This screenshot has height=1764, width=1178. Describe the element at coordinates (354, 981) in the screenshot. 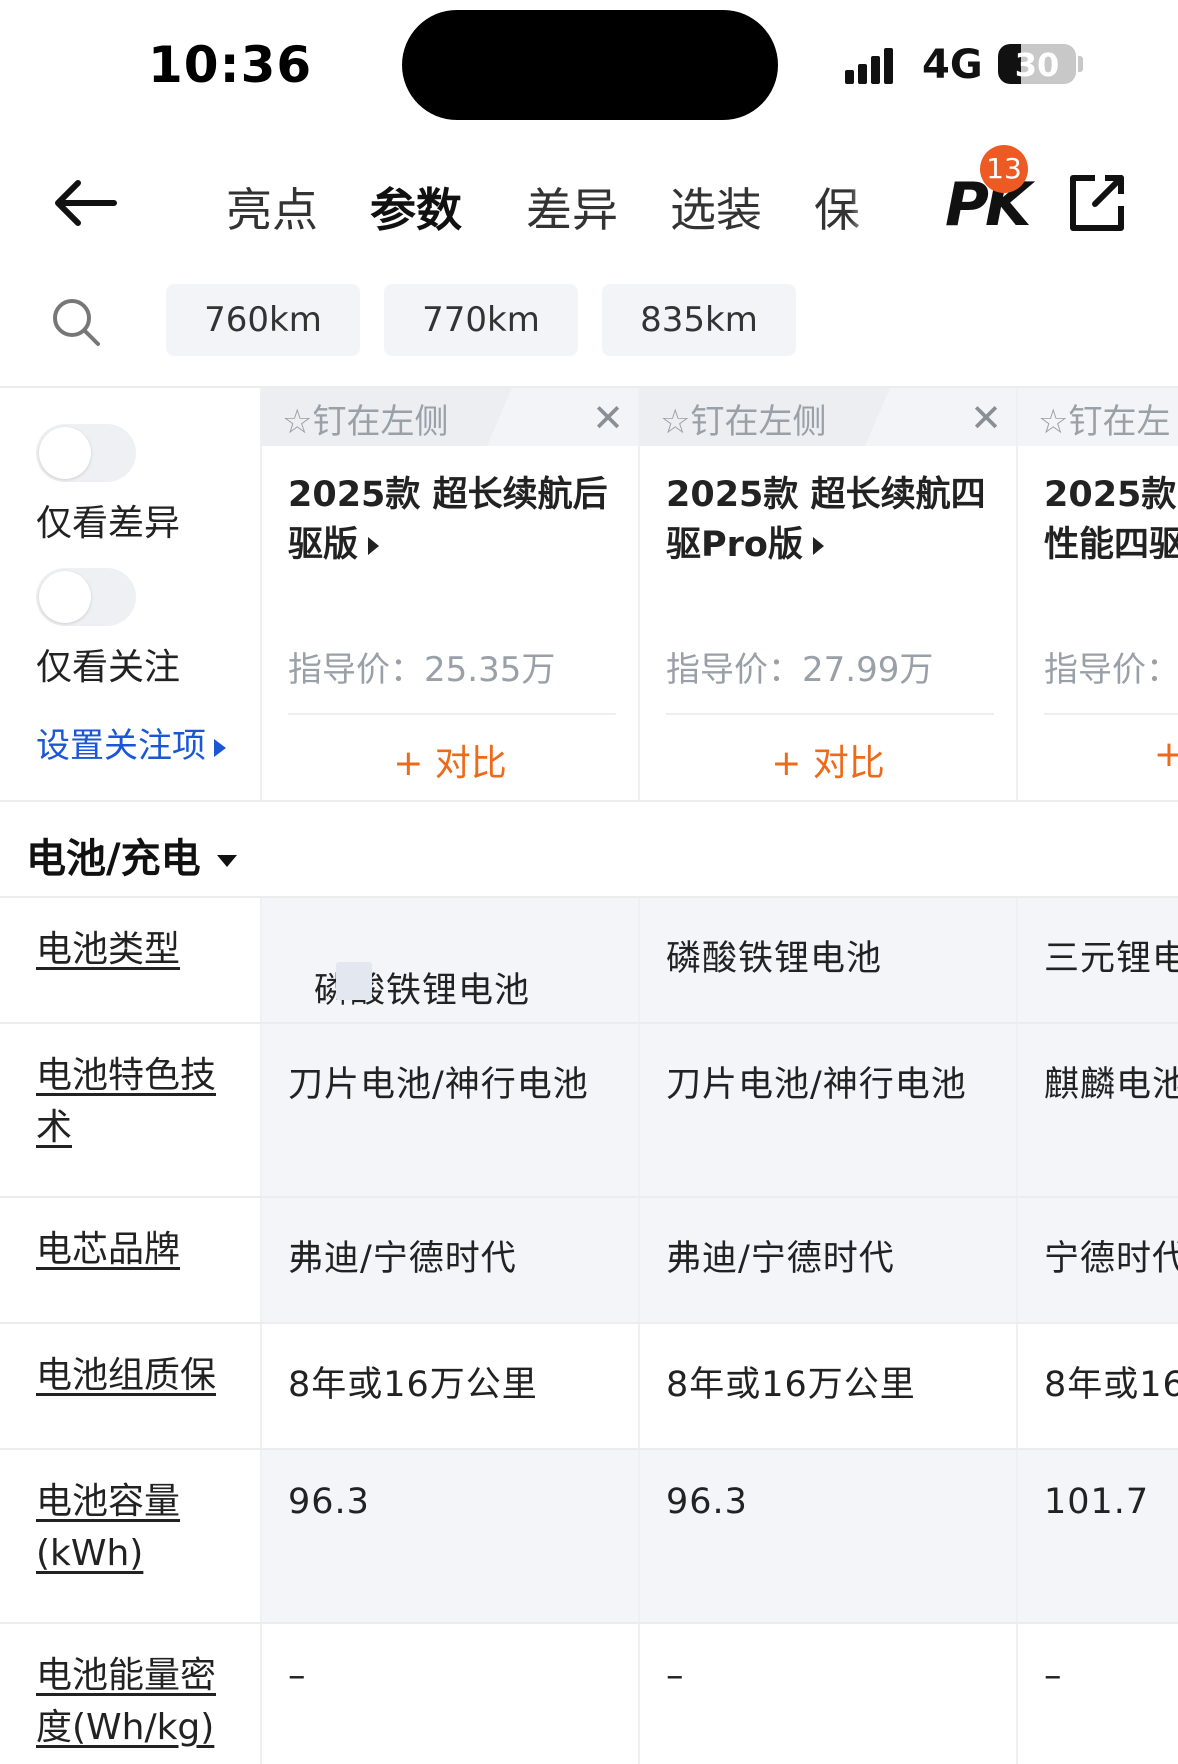

I see `magnifier-icon` at that location.